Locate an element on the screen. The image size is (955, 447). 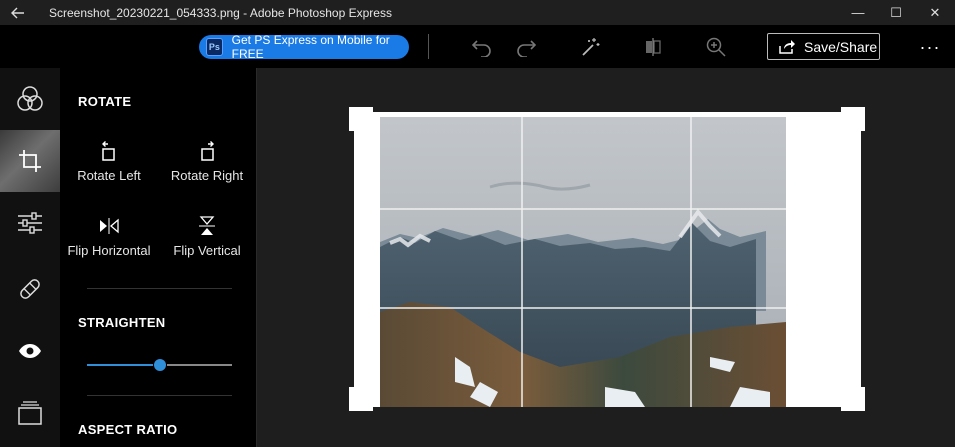
maximize-button: ☐ is located at coordinates (896, 12).